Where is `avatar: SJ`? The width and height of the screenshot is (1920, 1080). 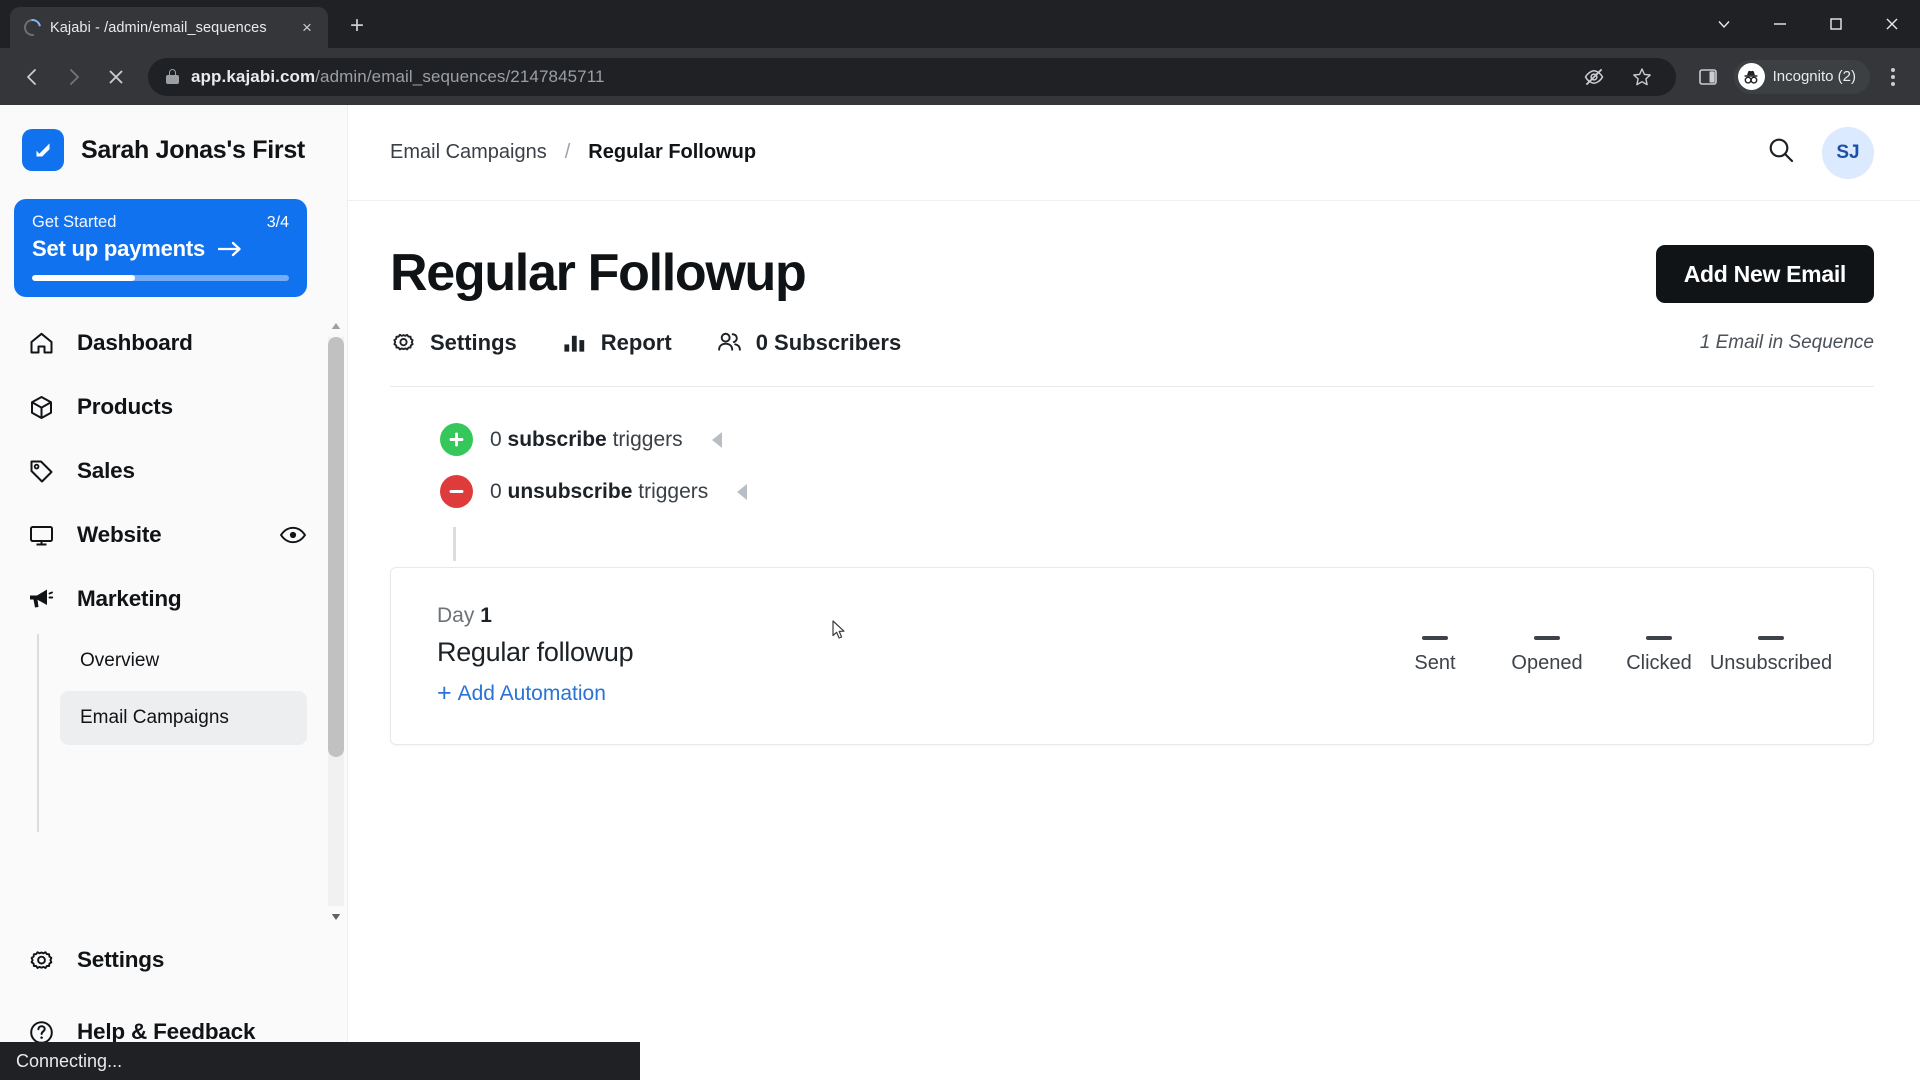
avatar: SJ is located at coordinates (1848, 152).